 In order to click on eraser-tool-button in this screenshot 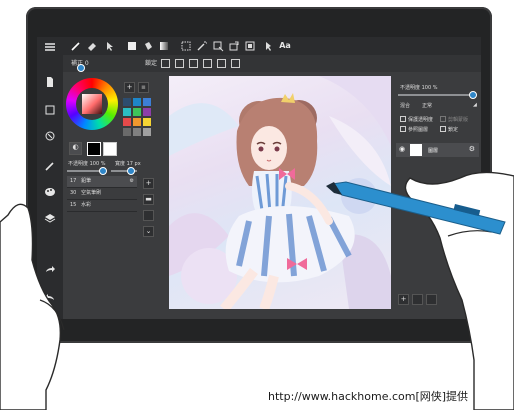, I will do `click(92, 46)`.